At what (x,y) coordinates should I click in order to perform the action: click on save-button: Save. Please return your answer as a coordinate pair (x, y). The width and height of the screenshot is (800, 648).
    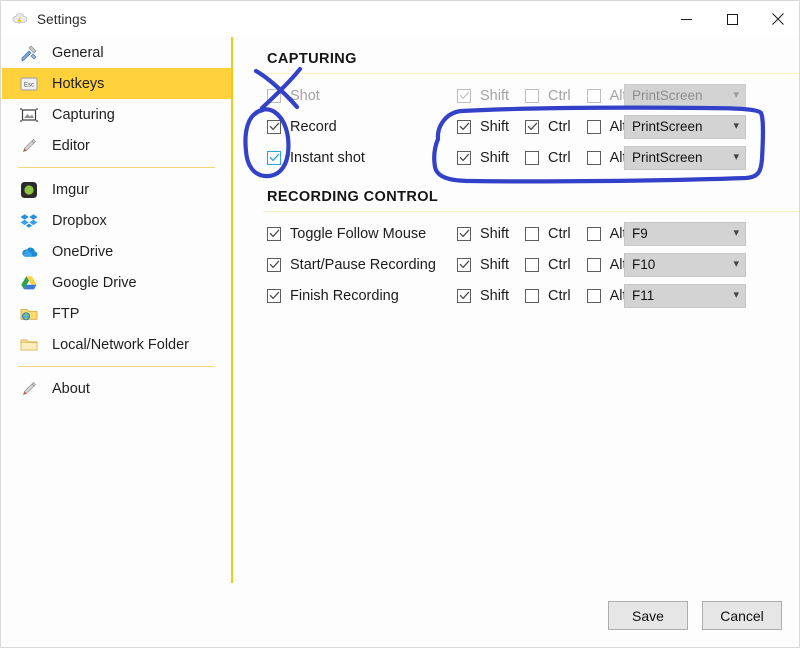
    Looking at the image, I should click on (648, 615).